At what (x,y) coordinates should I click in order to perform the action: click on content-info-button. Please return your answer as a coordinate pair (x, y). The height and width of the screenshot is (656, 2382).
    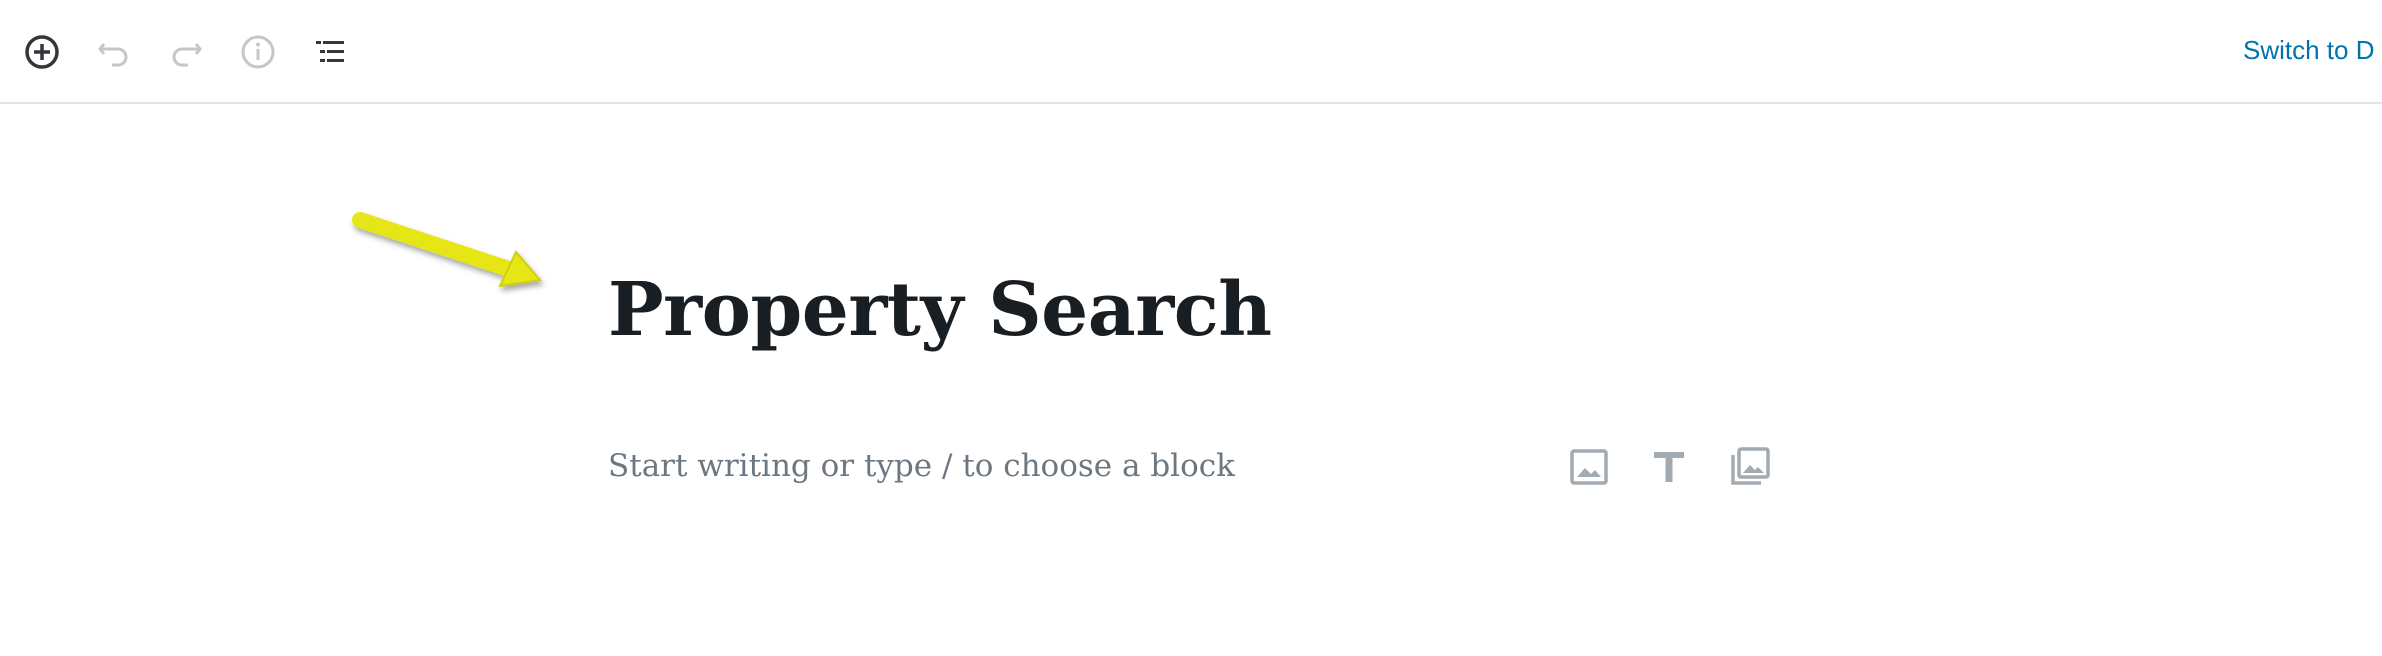
    Looking at the image, I should click on (258, 52).